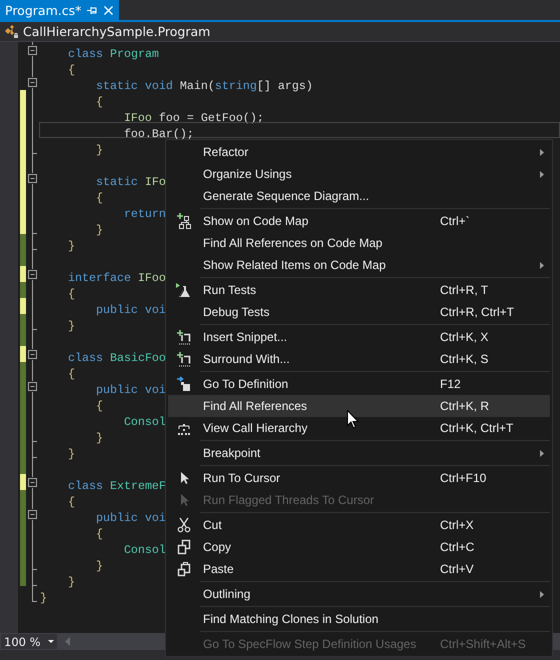 This screenshot has width=560, height=660. Describe the element at coordinates (359, 619) in the screenshot. I see `menu-item: Find Matching Clones in Solution` at that location.